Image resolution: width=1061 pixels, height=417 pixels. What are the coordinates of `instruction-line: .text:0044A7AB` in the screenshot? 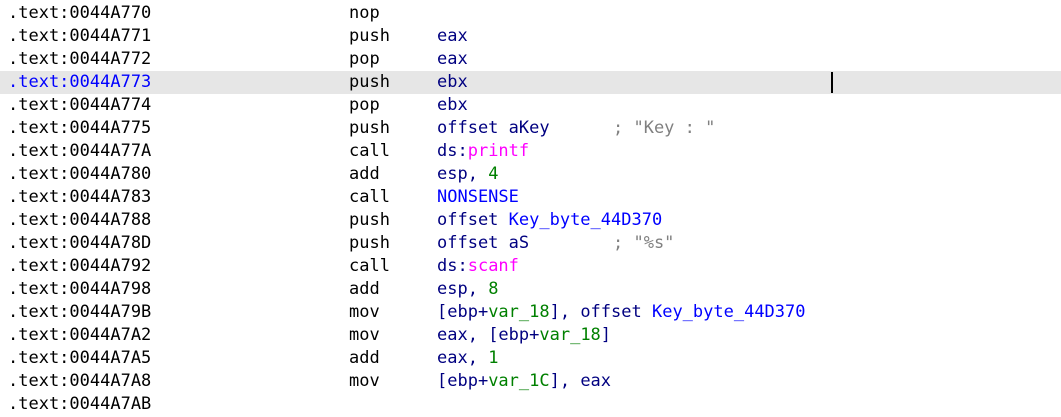 It's located at (530, 404).